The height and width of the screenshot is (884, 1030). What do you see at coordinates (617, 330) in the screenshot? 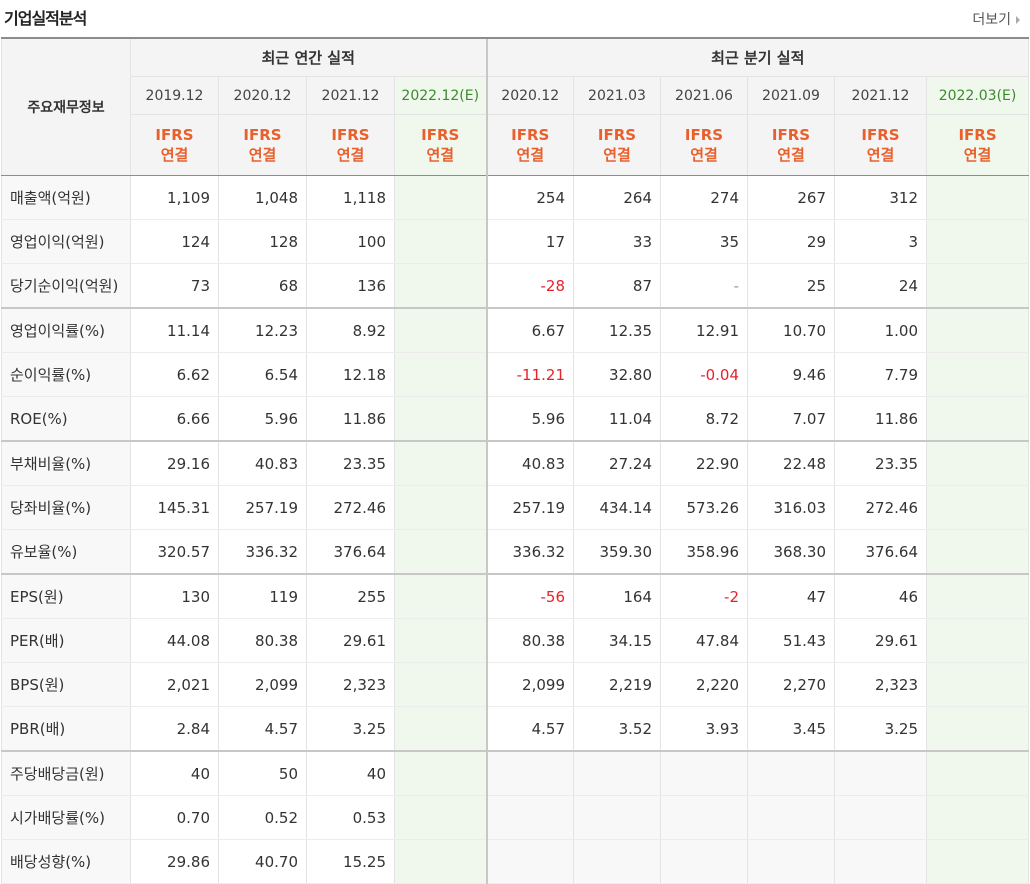
I see `table-cell: 12.35` at bounding box center [617, 330].